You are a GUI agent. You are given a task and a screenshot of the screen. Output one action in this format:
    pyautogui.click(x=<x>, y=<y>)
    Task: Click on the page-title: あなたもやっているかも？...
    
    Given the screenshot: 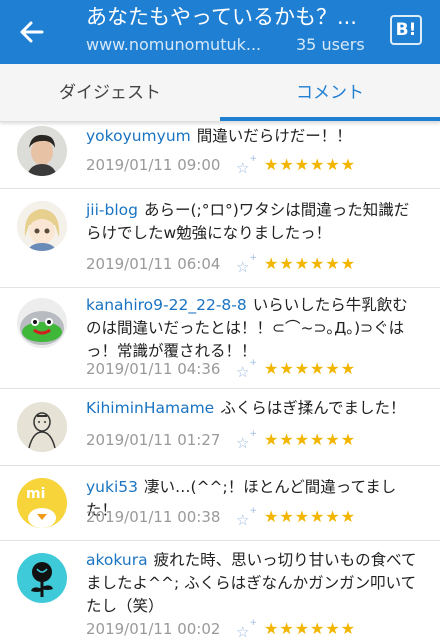 What is the action you would take?
    pyautogui.click(x=221, y=17)
    